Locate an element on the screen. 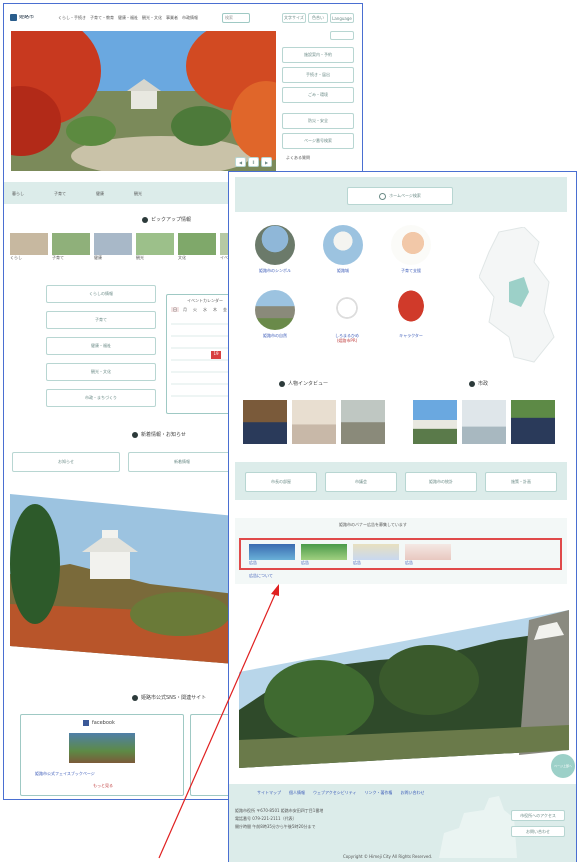 This screenshot has height=862, width=578. header-buttons: 文字サイズ 色合い Language is located at coordinates (318, 18).